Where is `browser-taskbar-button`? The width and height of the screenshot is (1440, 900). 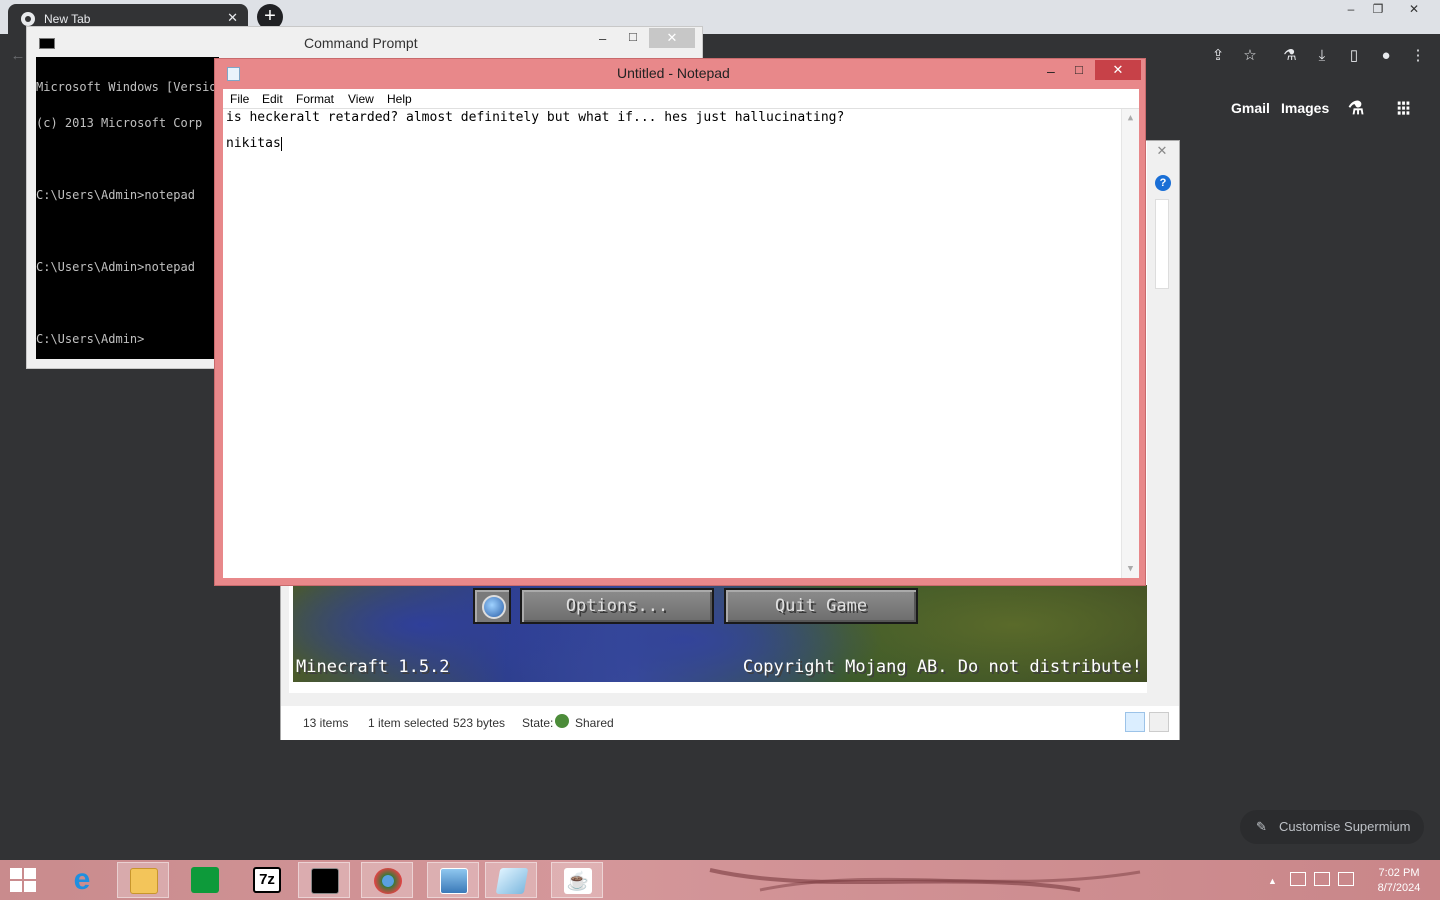
browser-taskbar-button is located at coordinates (387, 880).